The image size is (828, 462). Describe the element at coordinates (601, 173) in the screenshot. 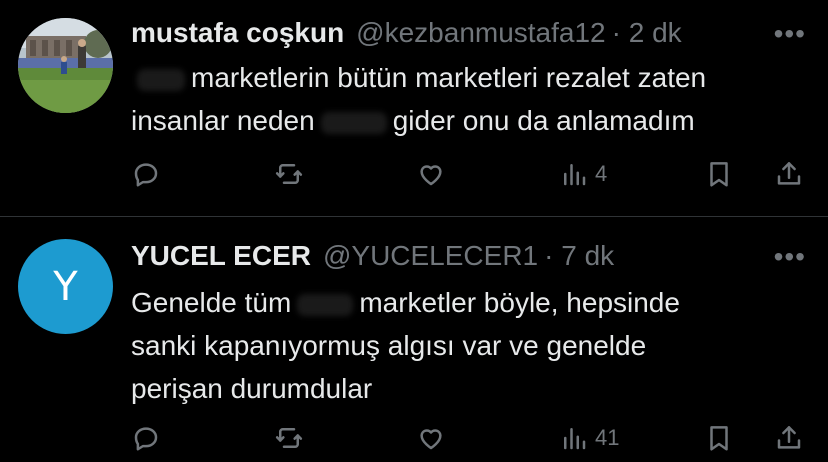

I see `views-count: 4` at that location.